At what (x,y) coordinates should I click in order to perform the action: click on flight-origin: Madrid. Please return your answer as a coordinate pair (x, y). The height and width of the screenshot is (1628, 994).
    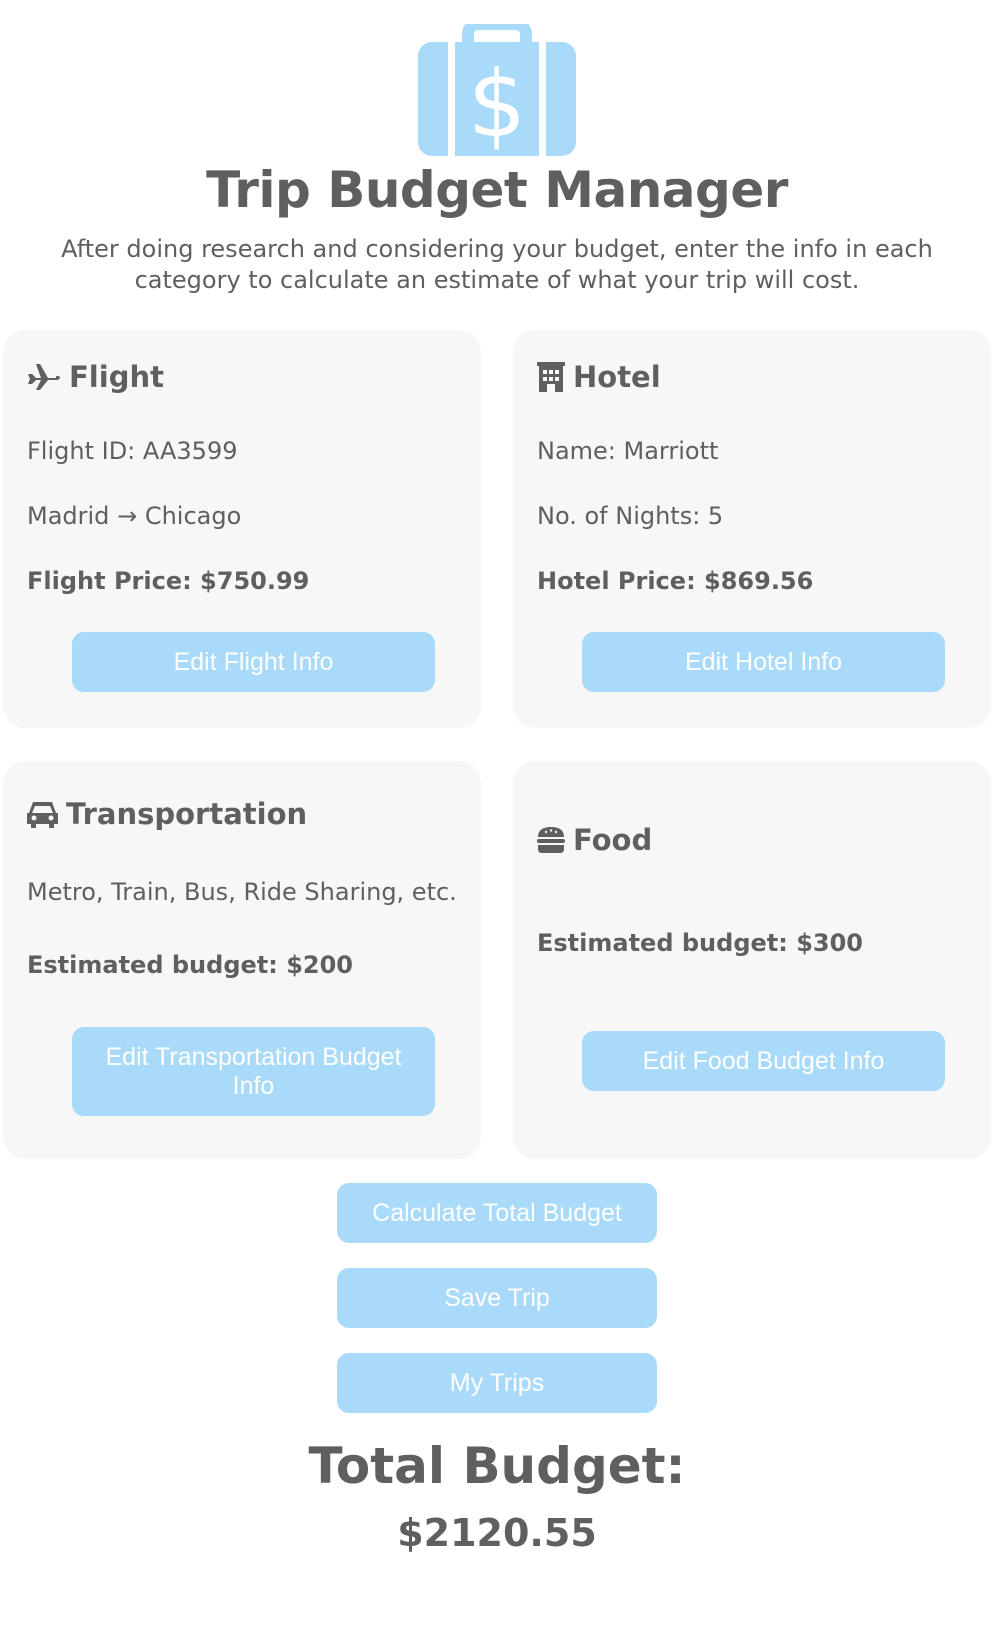
    Looking at the image, I should click on (68, 516).